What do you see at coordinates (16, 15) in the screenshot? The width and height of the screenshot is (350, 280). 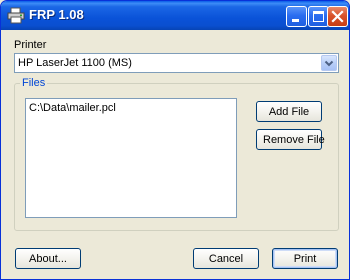 I see `printer-icon` at bounding box center [16, 15].